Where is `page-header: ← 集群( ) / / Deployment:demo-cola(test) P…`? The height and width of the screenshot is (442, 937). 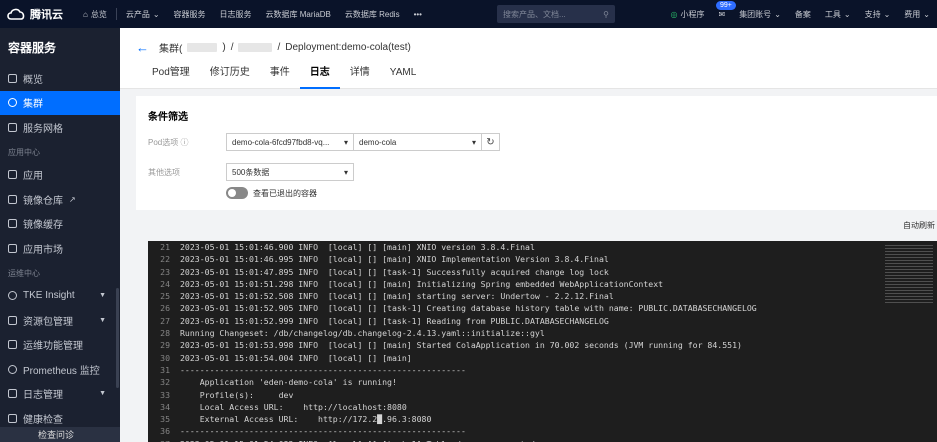 page-header: ← 集群( ) / / Deployment:demo-cola(test) P… is located at coordinates (528, 58).